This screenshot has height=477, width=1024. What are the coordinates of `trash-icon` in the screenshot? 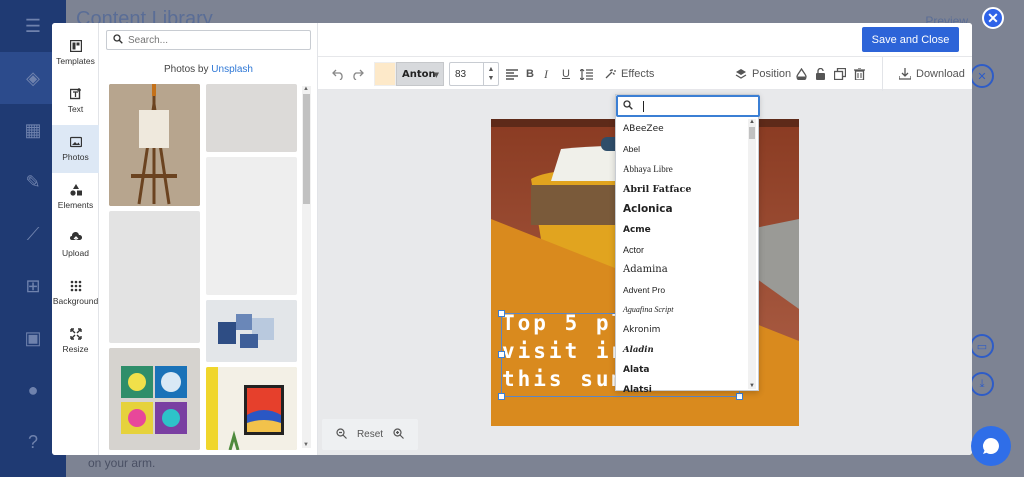 It's located at (859, 74).